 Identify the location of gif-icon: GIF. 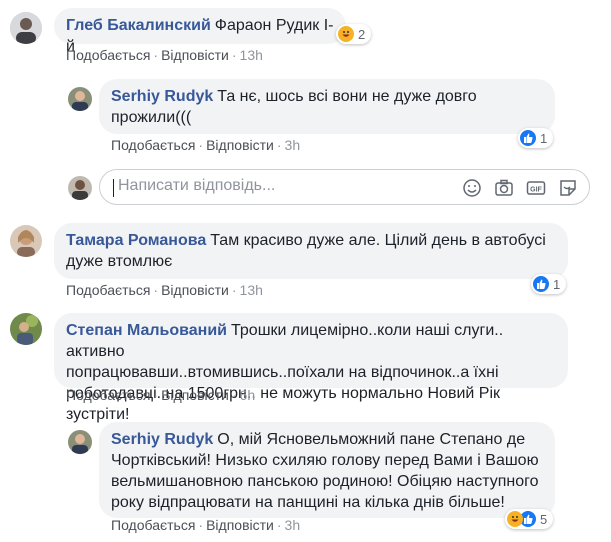
(536, 188).